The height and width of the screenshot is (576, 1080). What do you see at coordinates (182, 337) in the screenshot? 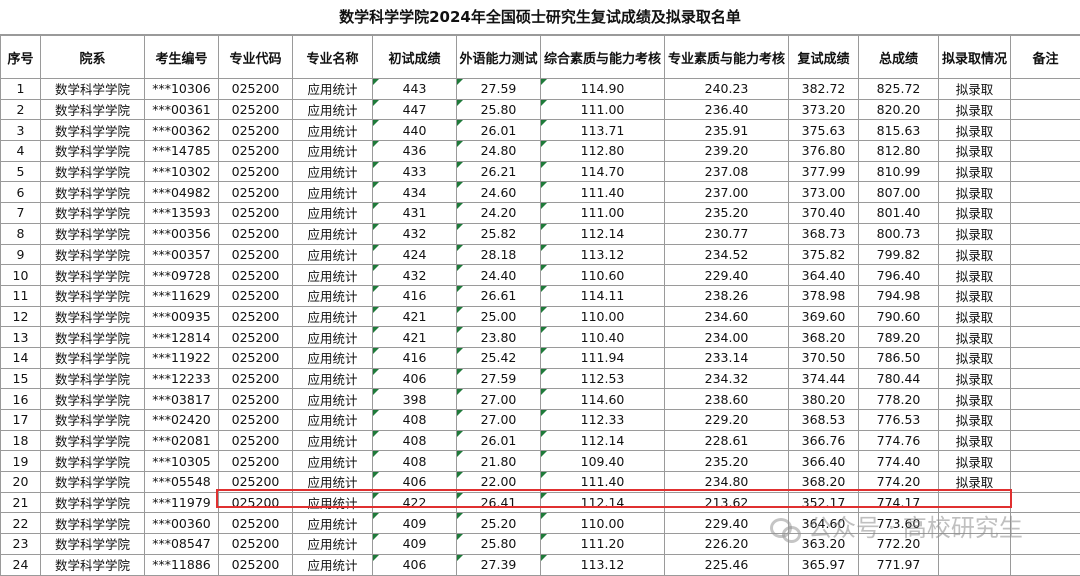
I see `table-cell: ***12814` at bounding box center [182, 337].